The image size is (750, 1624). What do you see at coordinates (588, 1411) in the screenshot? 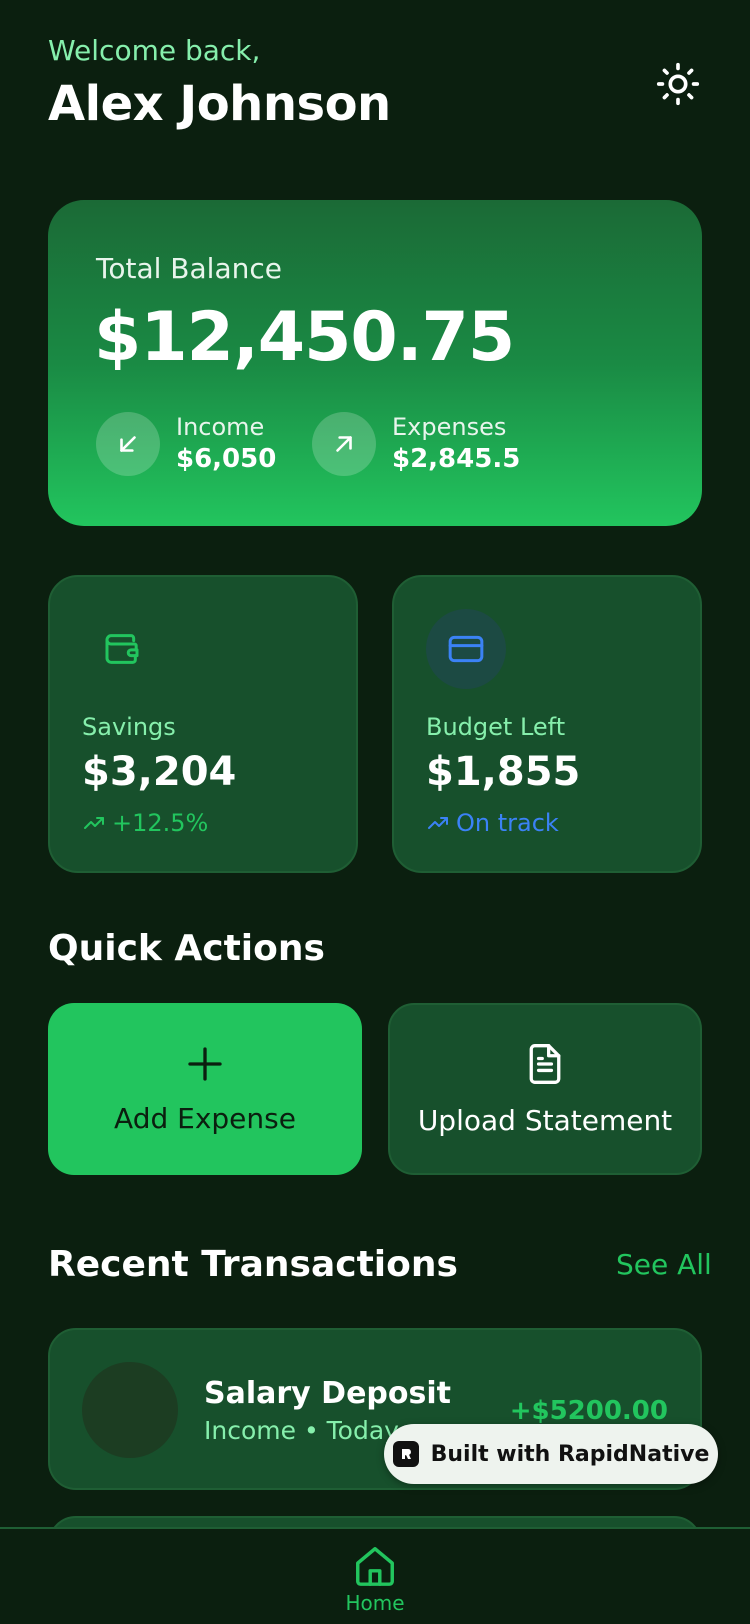
I see `transaction-amount: +$5200.00` at bounding box center [588, 1411].